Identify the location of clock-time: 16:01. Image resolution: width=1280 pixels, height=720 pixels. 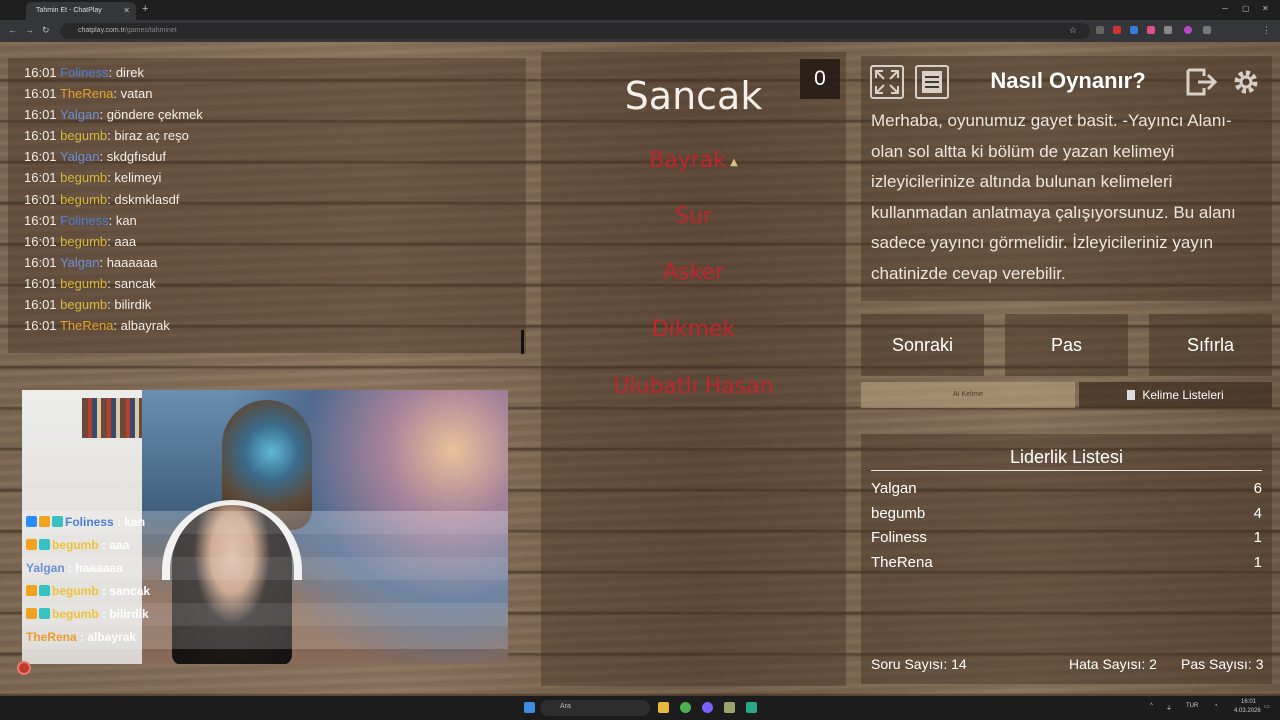
(1248, 702).